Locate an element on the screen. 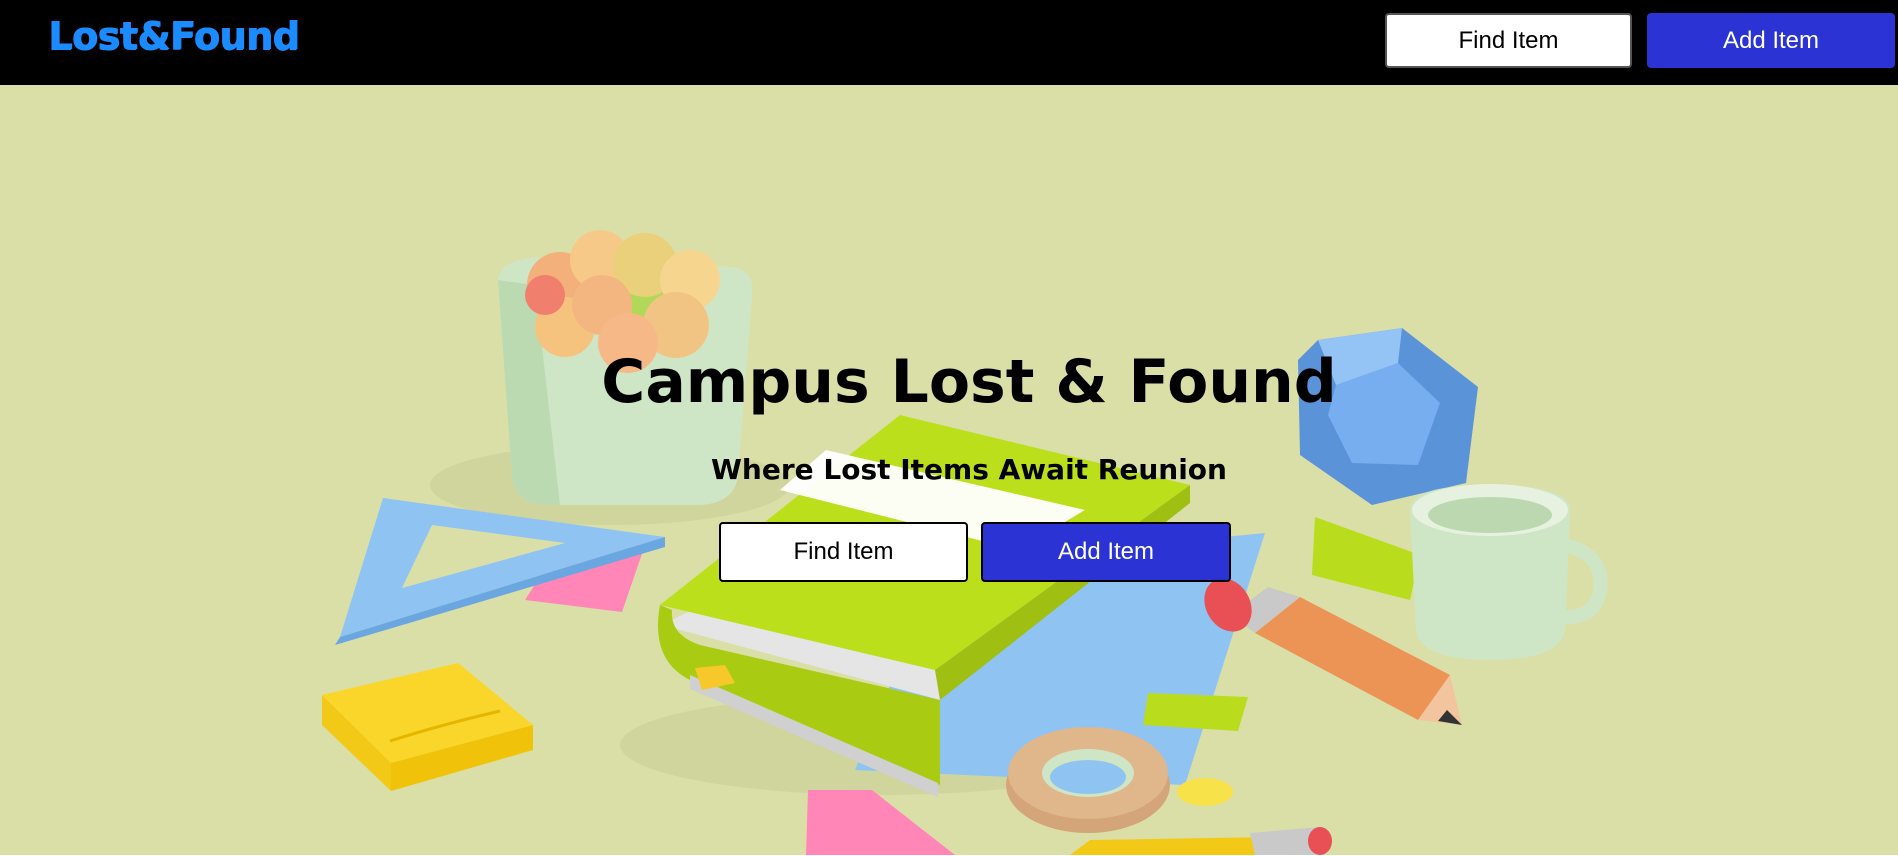 Image resolution: width=1898 pixels, height=856 pixels. navbar: Lost&Found Find Item Add Item is located at coordinates (949, 42).